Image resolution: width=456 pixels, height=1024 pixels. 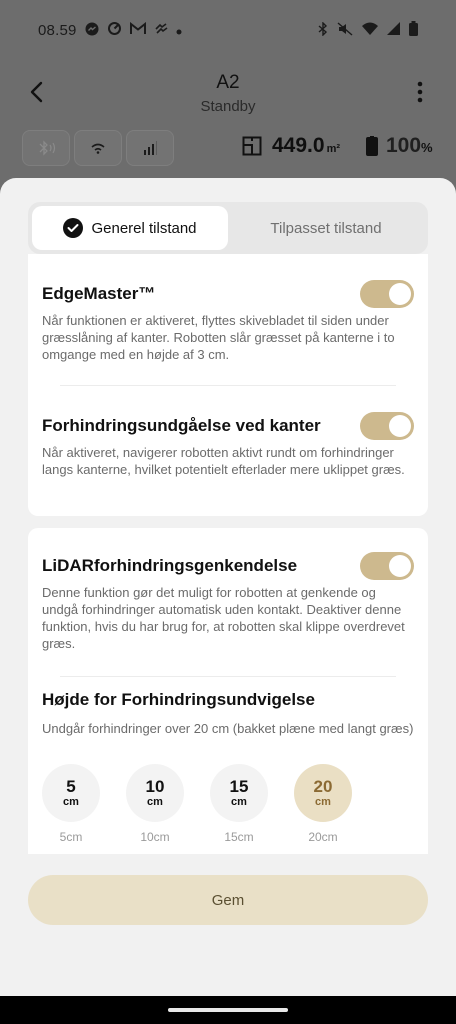 What do you see at coordinates (73, 228) in the screenshot?
I see `check-circle-icon` at bounding box center [73, 228].